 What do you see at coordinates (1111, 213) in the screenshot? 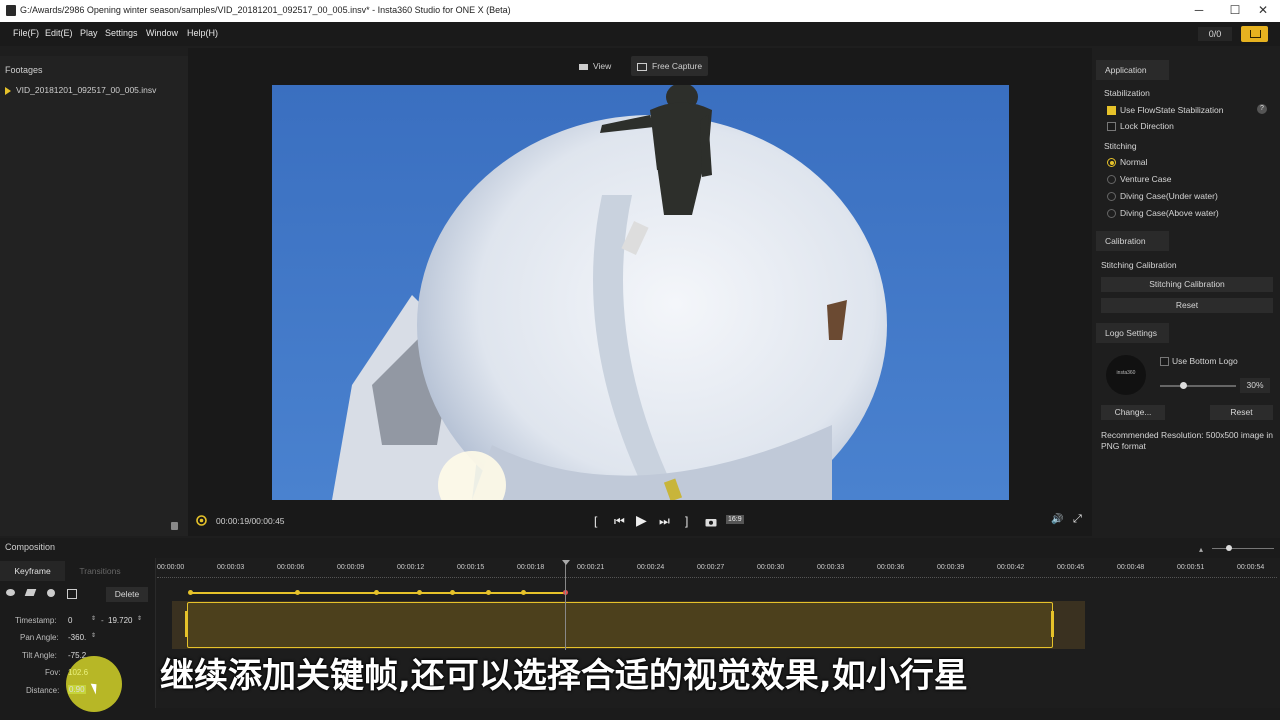
I see `stitching-diving-above-radio` at bounding box center [1111, 213].